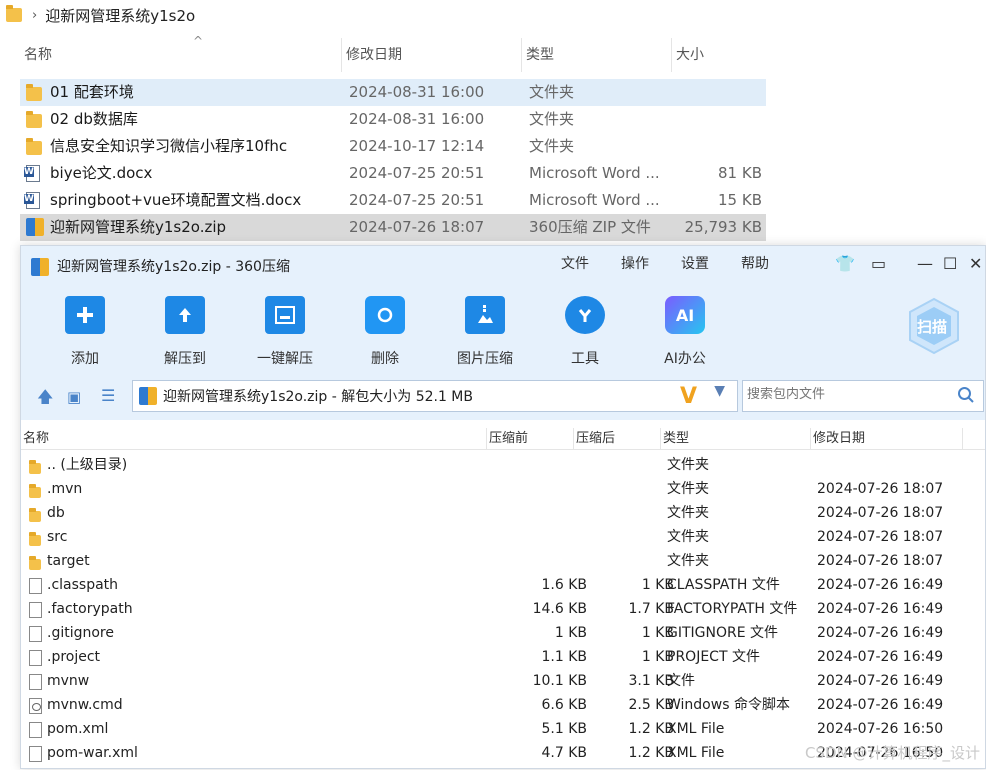  Describe the element at coordinates (169, 146) in the screenshot. I see `row-name: 信息安全知识学习微信小程序10fhc` at that location.